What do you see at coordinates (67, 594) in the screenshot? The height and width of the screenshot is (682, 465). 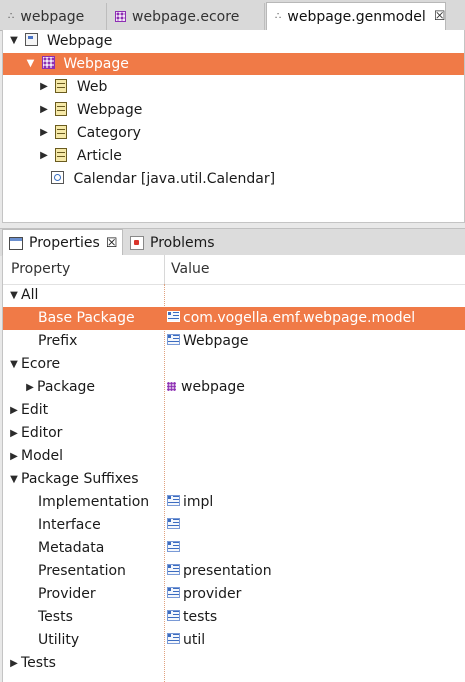 I see `row-label: Provider` at bounding box center [67, 594].